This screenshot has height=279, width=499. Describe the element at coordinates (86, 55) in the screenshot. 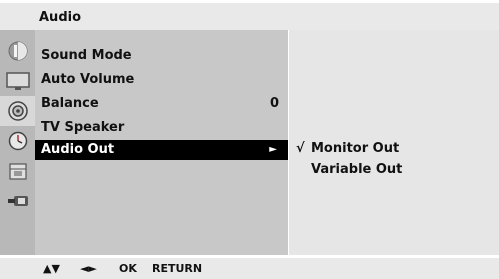

I see `menu-item-label: Sound Mode` at that location.